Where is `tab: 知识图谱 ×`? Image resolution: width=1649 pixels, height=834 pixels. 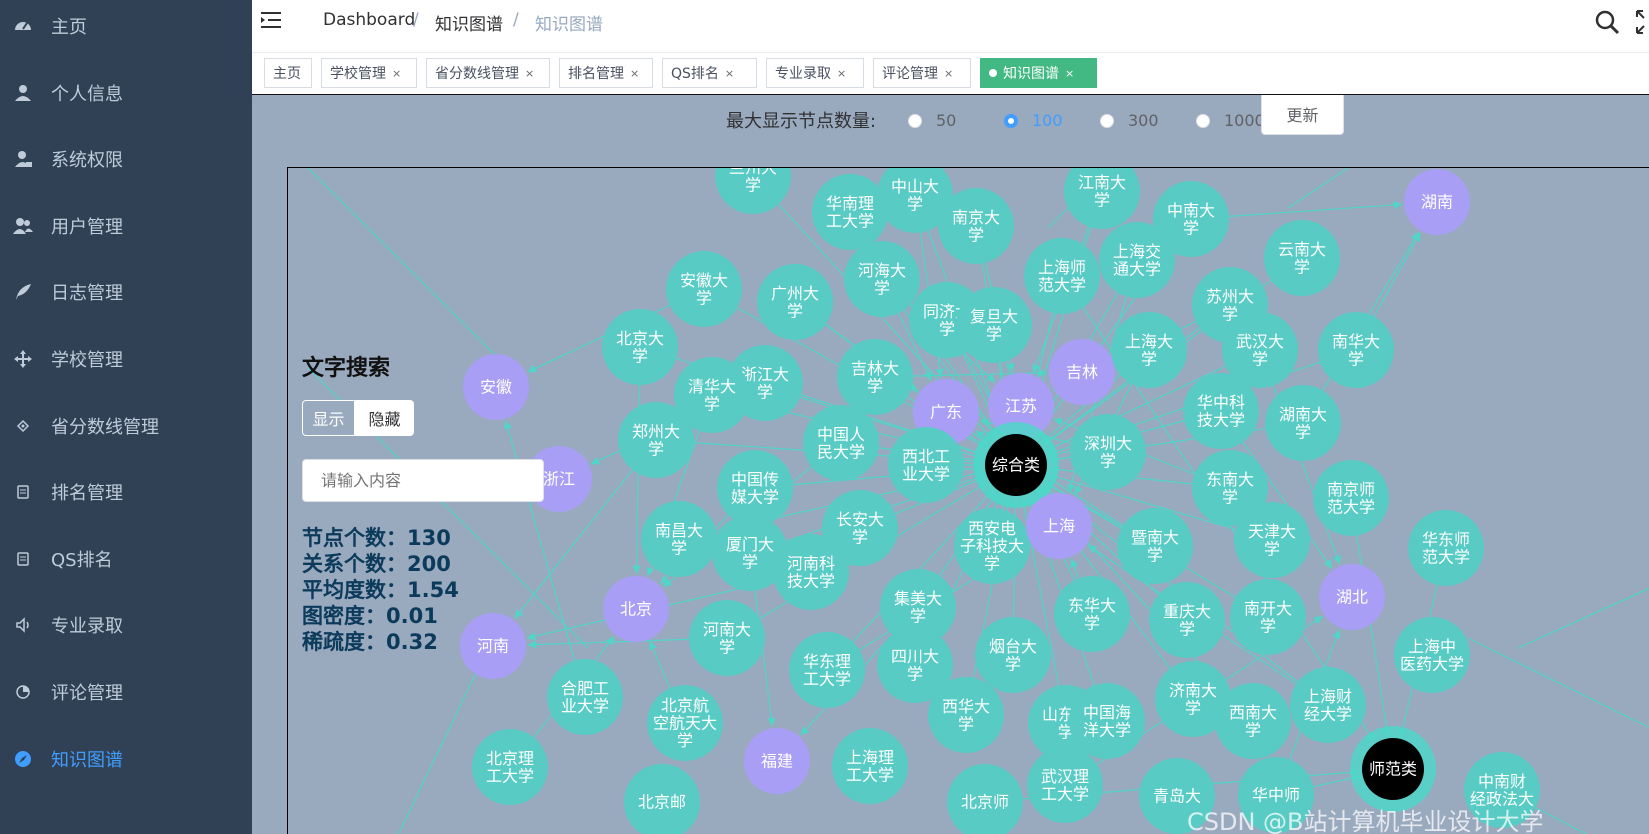 tab: 知识图谱 × is located at coordinates (1038, 73).